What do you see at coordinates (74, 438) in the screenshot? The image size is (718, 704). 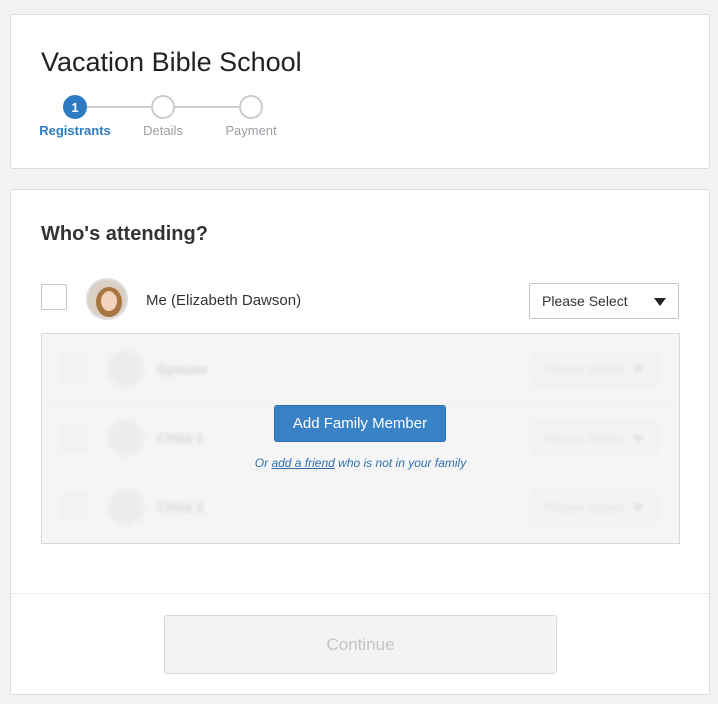 I see `child-1-checkbox` at bounding box center [74, 438].